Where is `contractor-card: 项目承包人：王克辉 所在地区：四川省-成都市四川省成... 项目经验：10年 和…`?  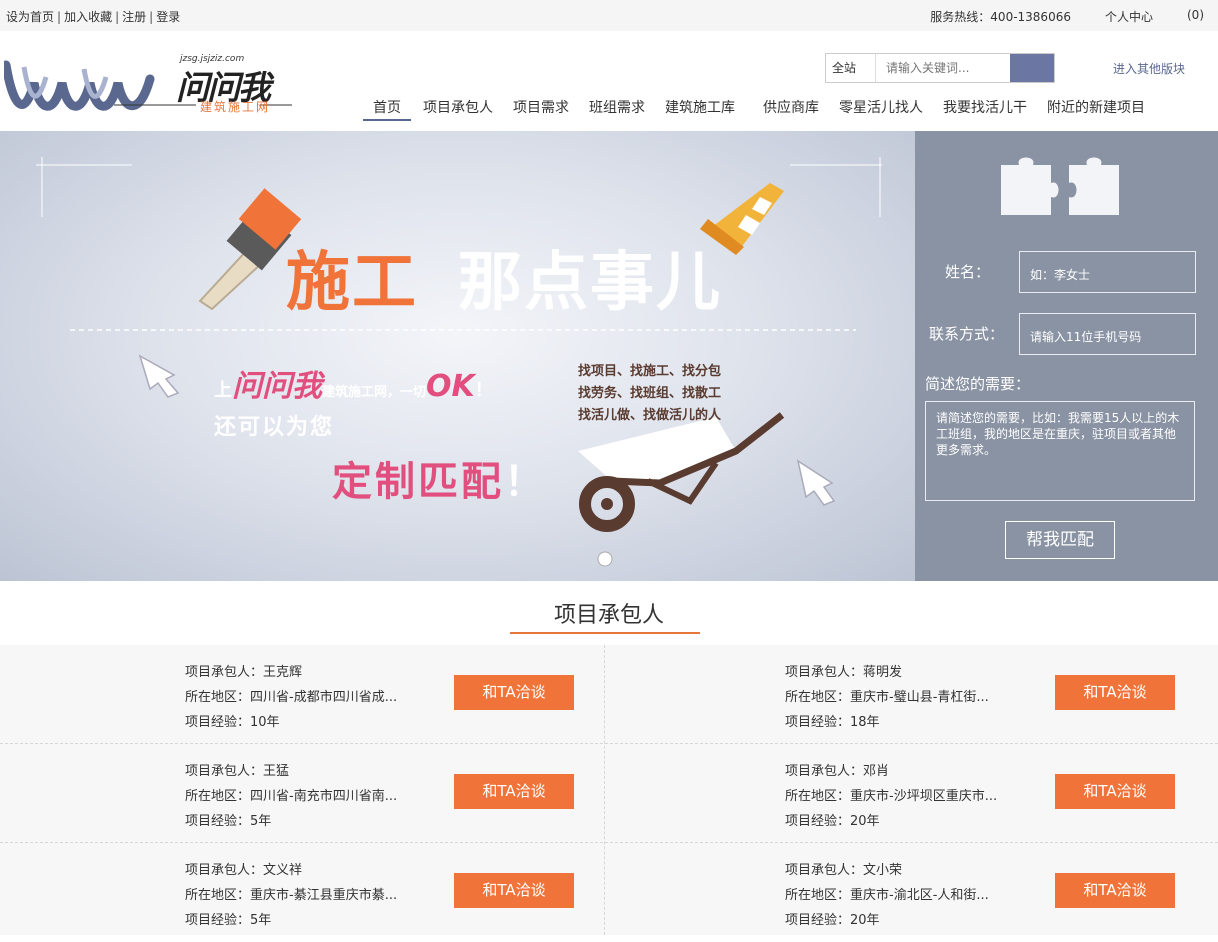 contractor-card: 项目承包人：王克辉 所在地区：四川省-成都市四川省成... 项目经验：10年 和… is located at coordinates (302, 694).